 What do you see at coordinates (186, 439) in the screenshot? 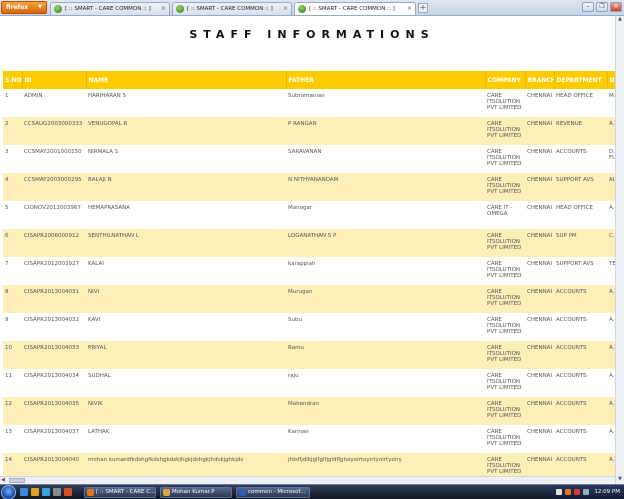
I see `table-cell: LATHAK` at bounding box center [186, 439].